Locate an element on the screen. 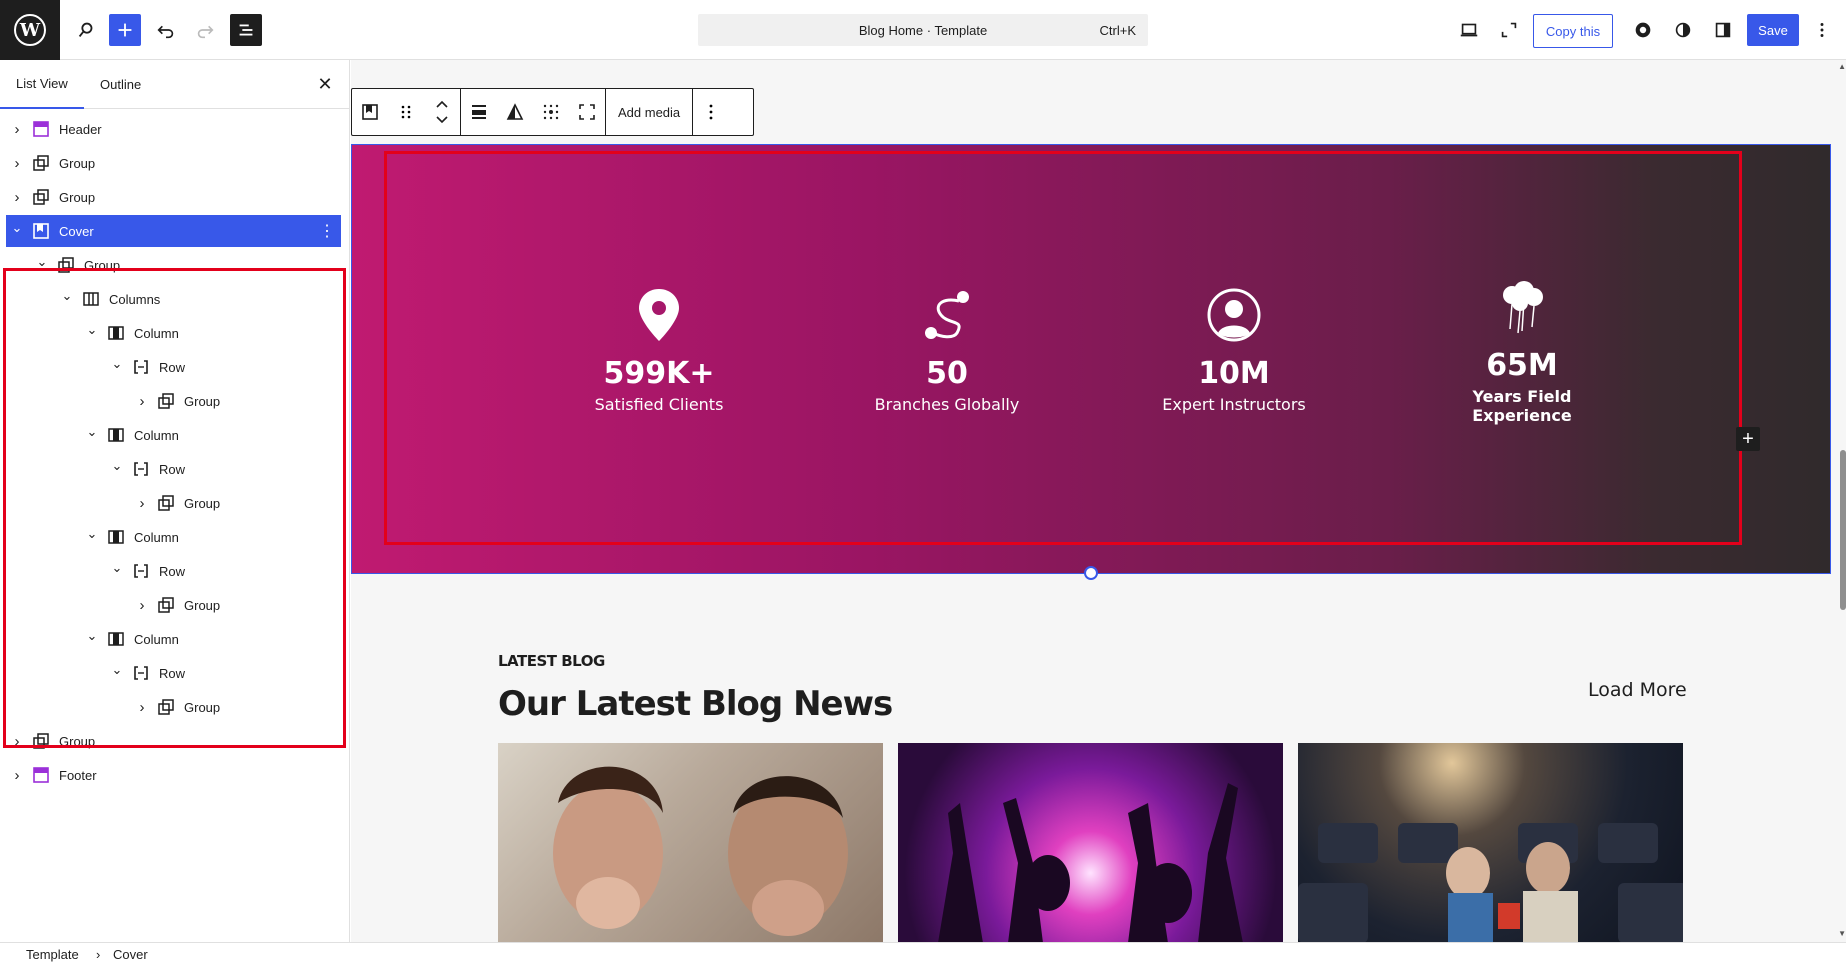  route-icon is located at coordinates (947, 315).